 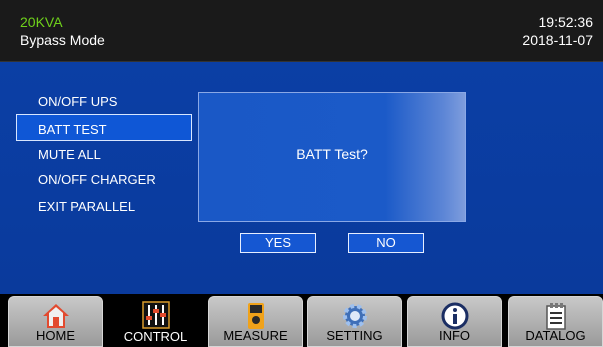 What do you see at coordinates (354, 316) in the screenshot?
I see `gear-icon` at bounding box center [354, 316].